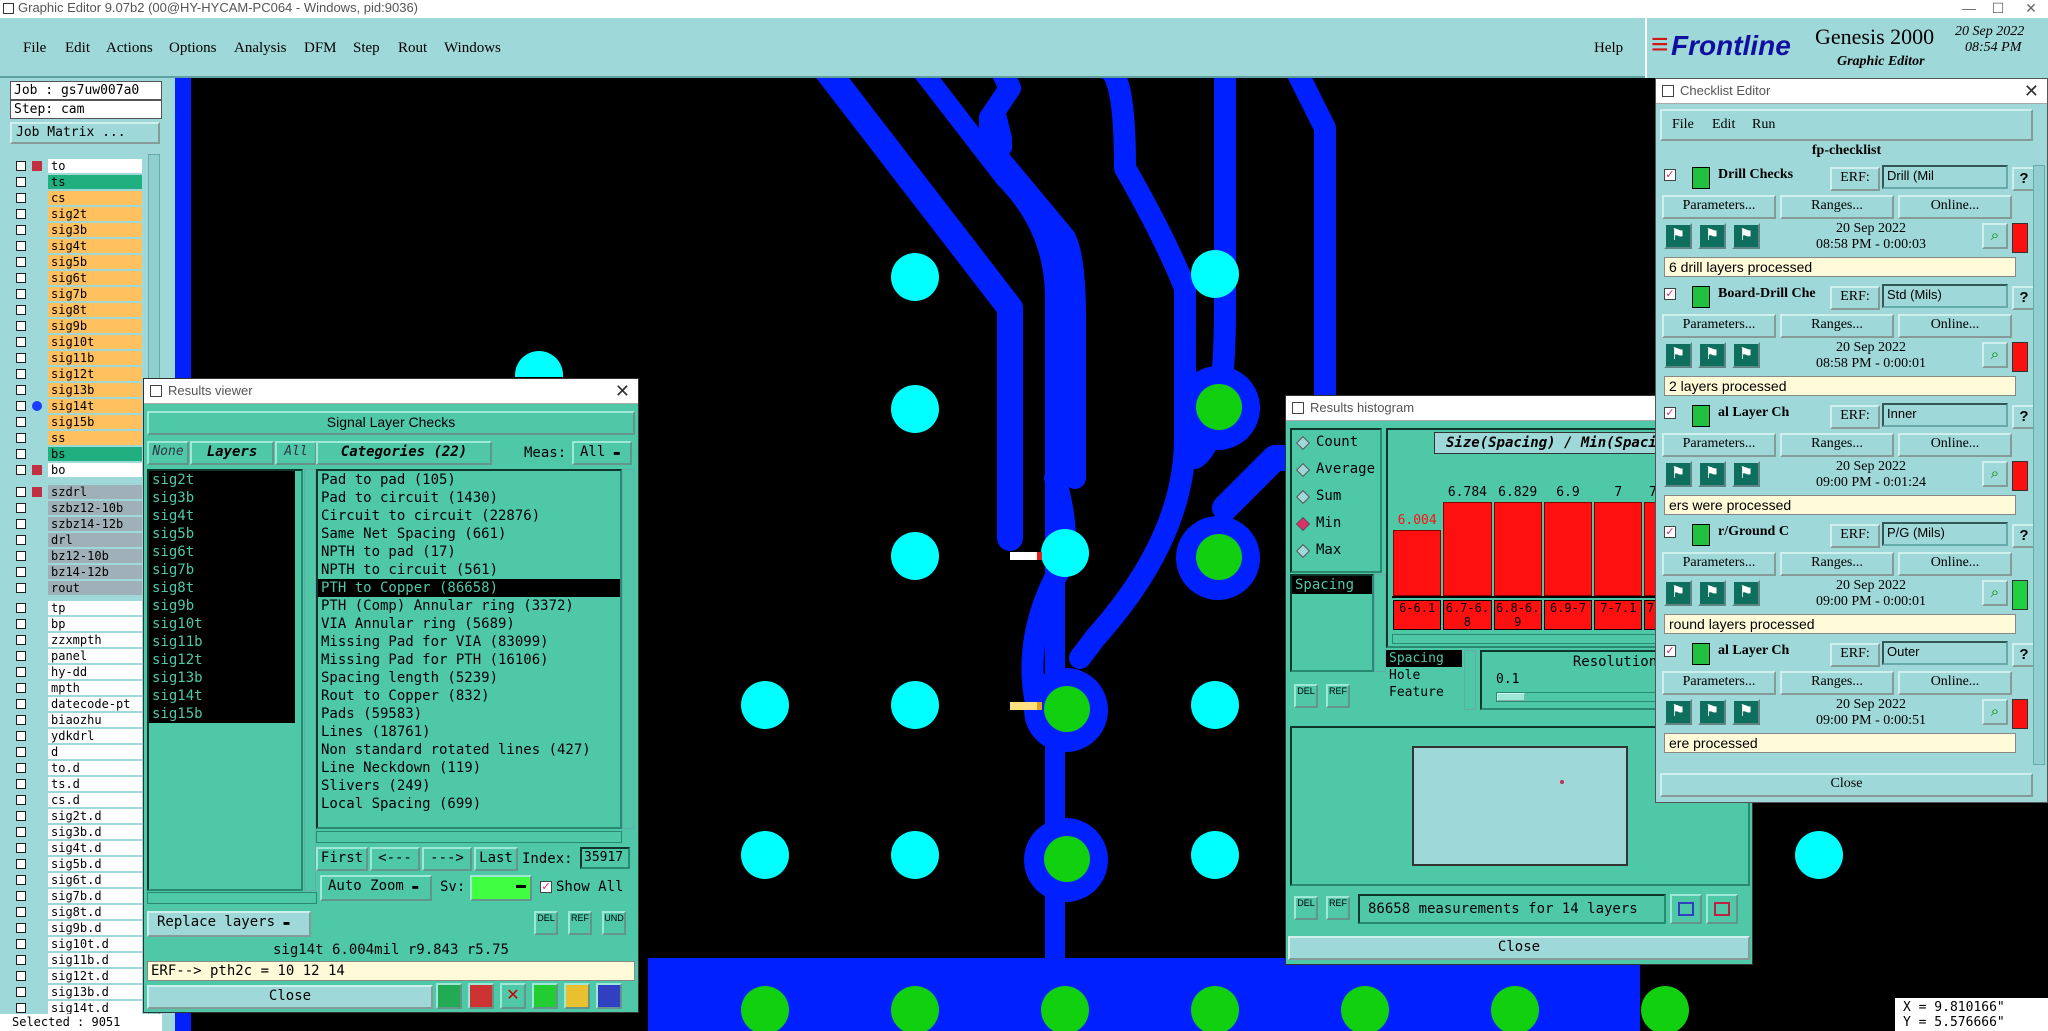 This screenshot has height=1031, width=2048. Describe the element at coordinates (222, 714) in the screenshot. I see `result-layer-item: sig15b` at that location.